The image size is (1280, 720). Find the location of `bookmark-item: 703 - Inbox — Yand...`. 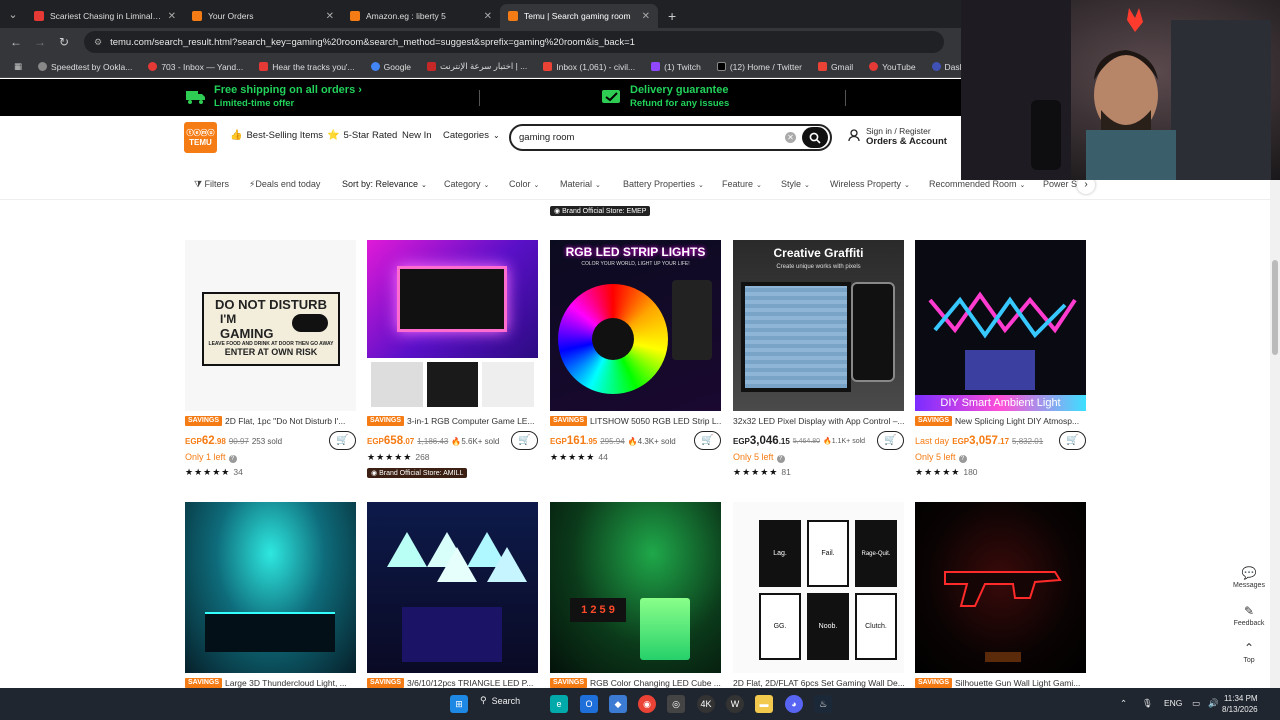

bookmark-item: 703 - Inbox — Yand... is located at coordinates (195, 67).